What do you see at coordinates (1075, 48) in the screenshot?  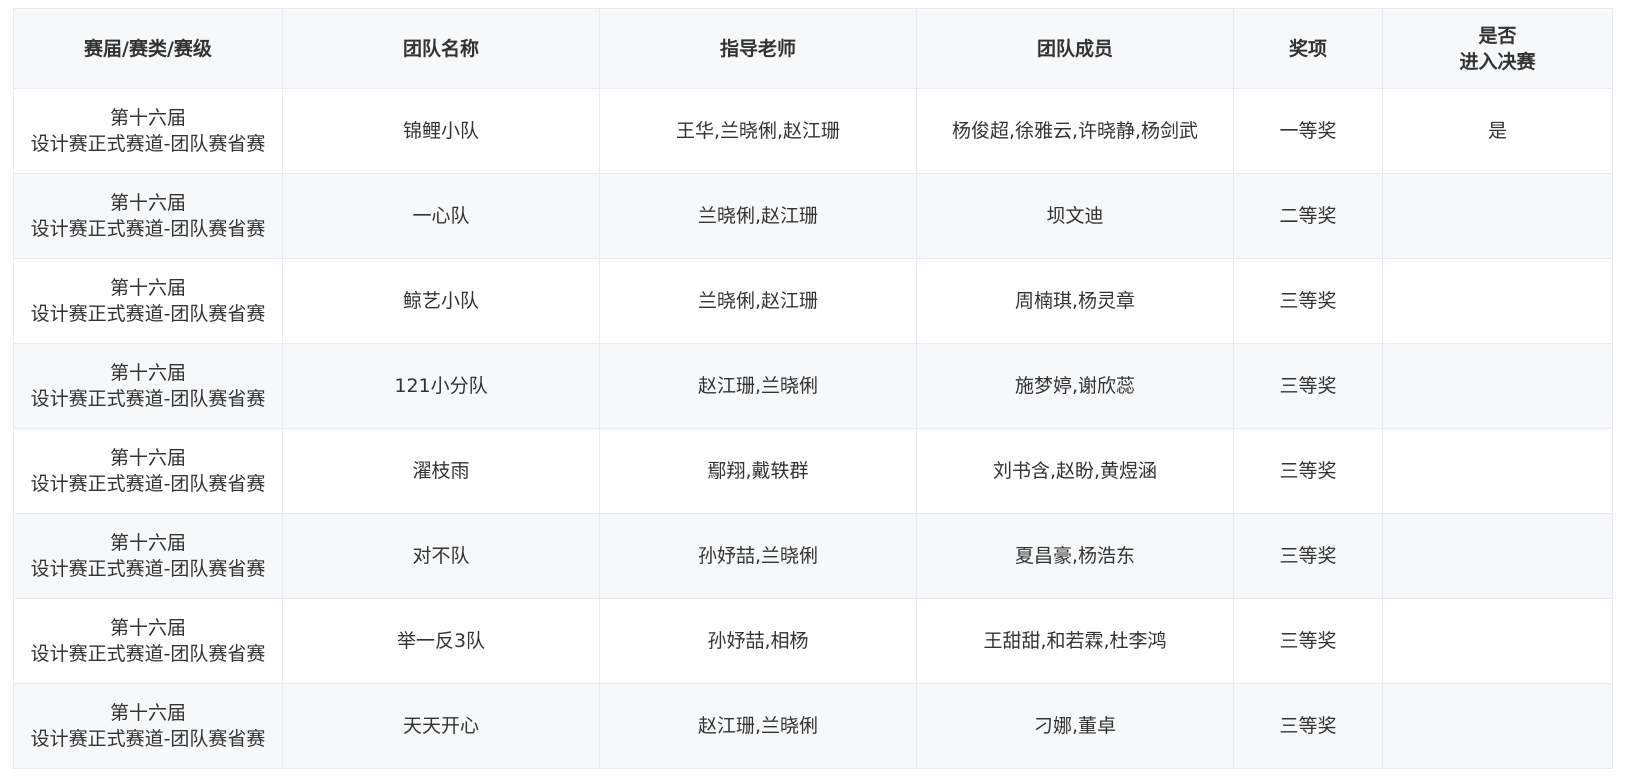 I see `header-members: 团队成员` at bounding box center [1075, 48].